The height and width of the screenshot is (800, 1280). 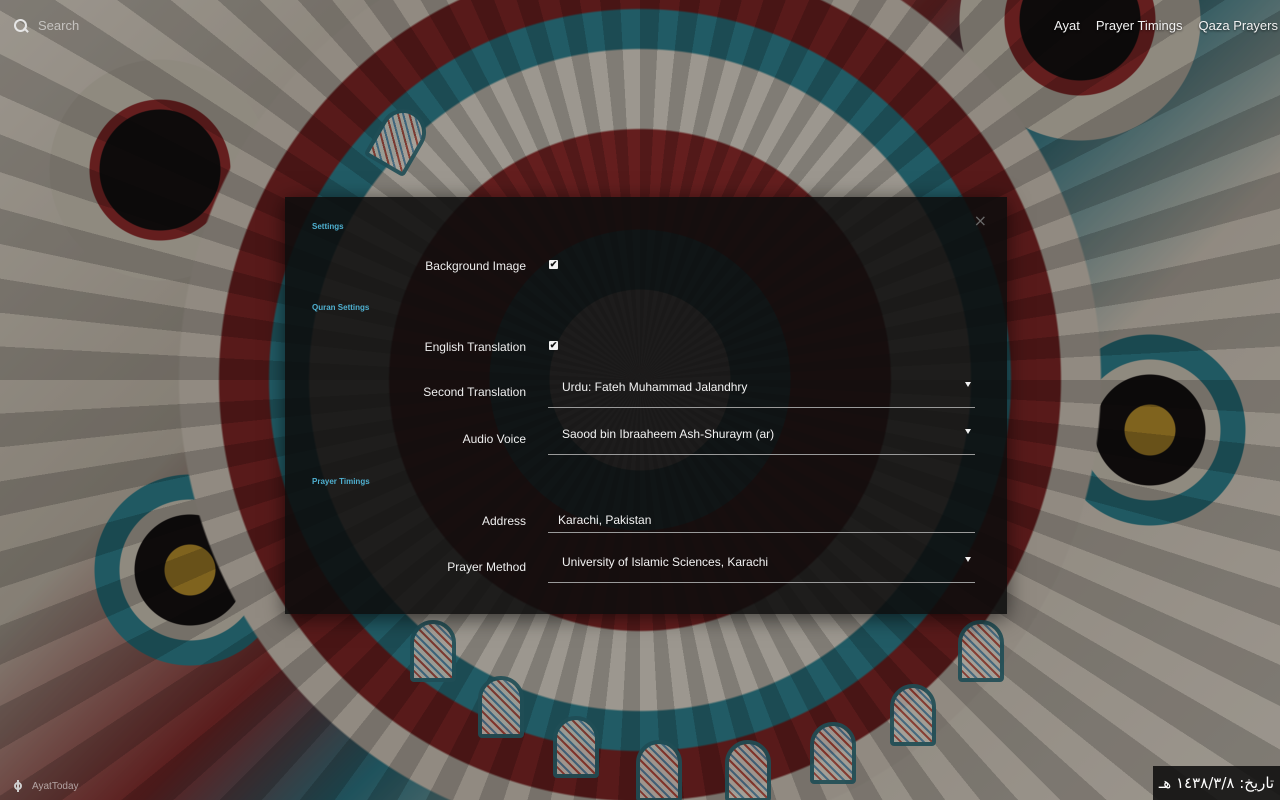 What do you see at coordinates (668, 434) in the screenshot?
I see `audio-voice-value: Saood bin Ibraaheem Ash-Shuraym (ar)` at bounding box center [668, 434].